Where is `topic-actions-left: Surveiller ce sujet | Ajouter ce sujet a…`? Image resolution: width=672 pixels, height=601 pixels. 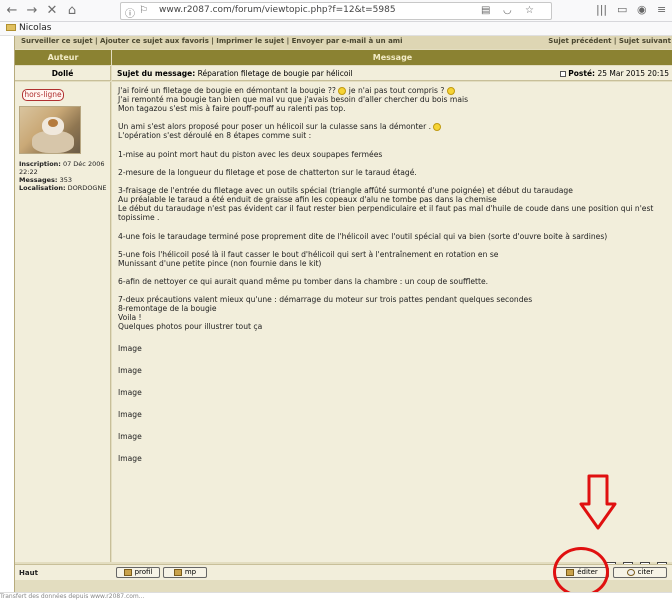
topic-actions-left: Surveiller ce sujet | Ajouter ce sujet a… is located at coordinates (211, 41).